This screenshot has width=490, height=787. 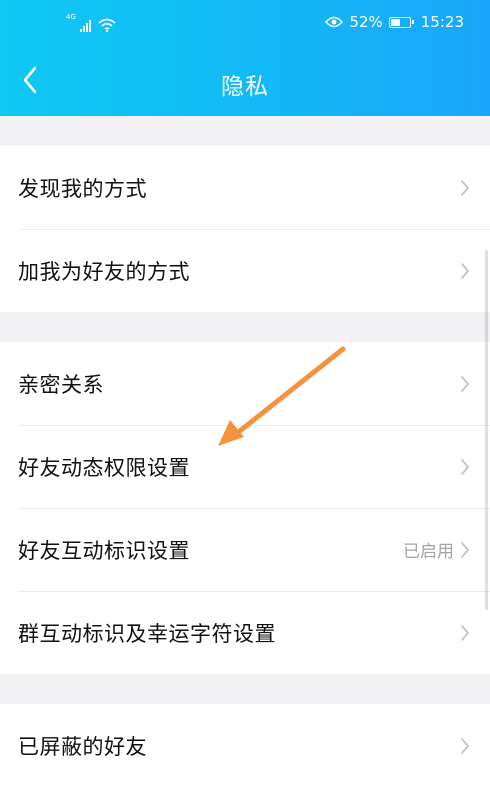 What do you see at coordinates (428, 552) in the screenshot?
I see `row-status-value: 已启用` at bounding box center [428, 552].